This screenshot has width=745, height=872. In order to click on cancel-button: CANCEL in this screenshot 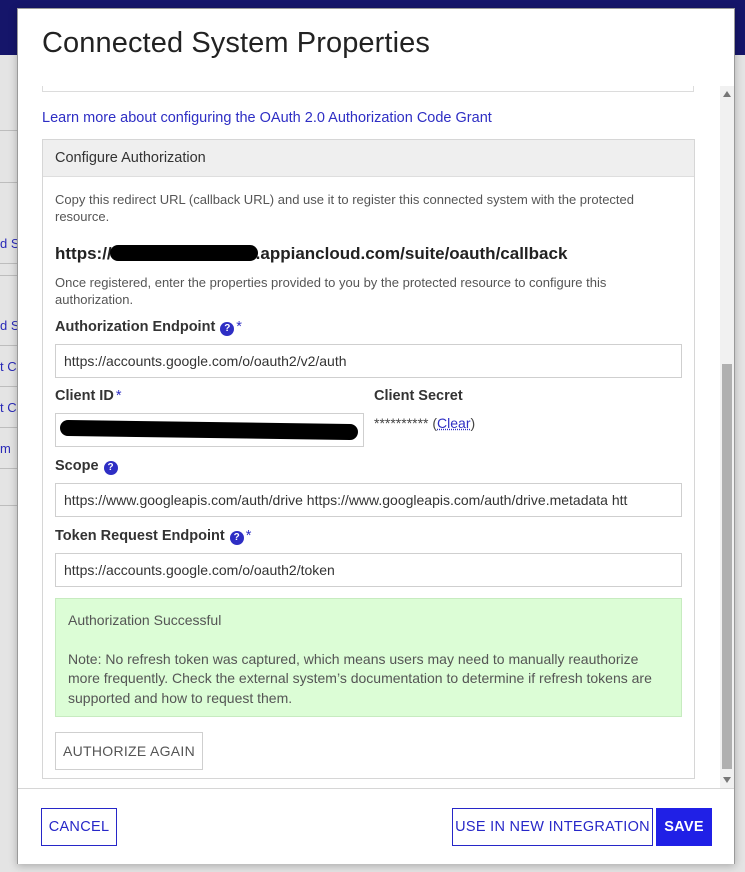, I will do `click(79, 827)`.